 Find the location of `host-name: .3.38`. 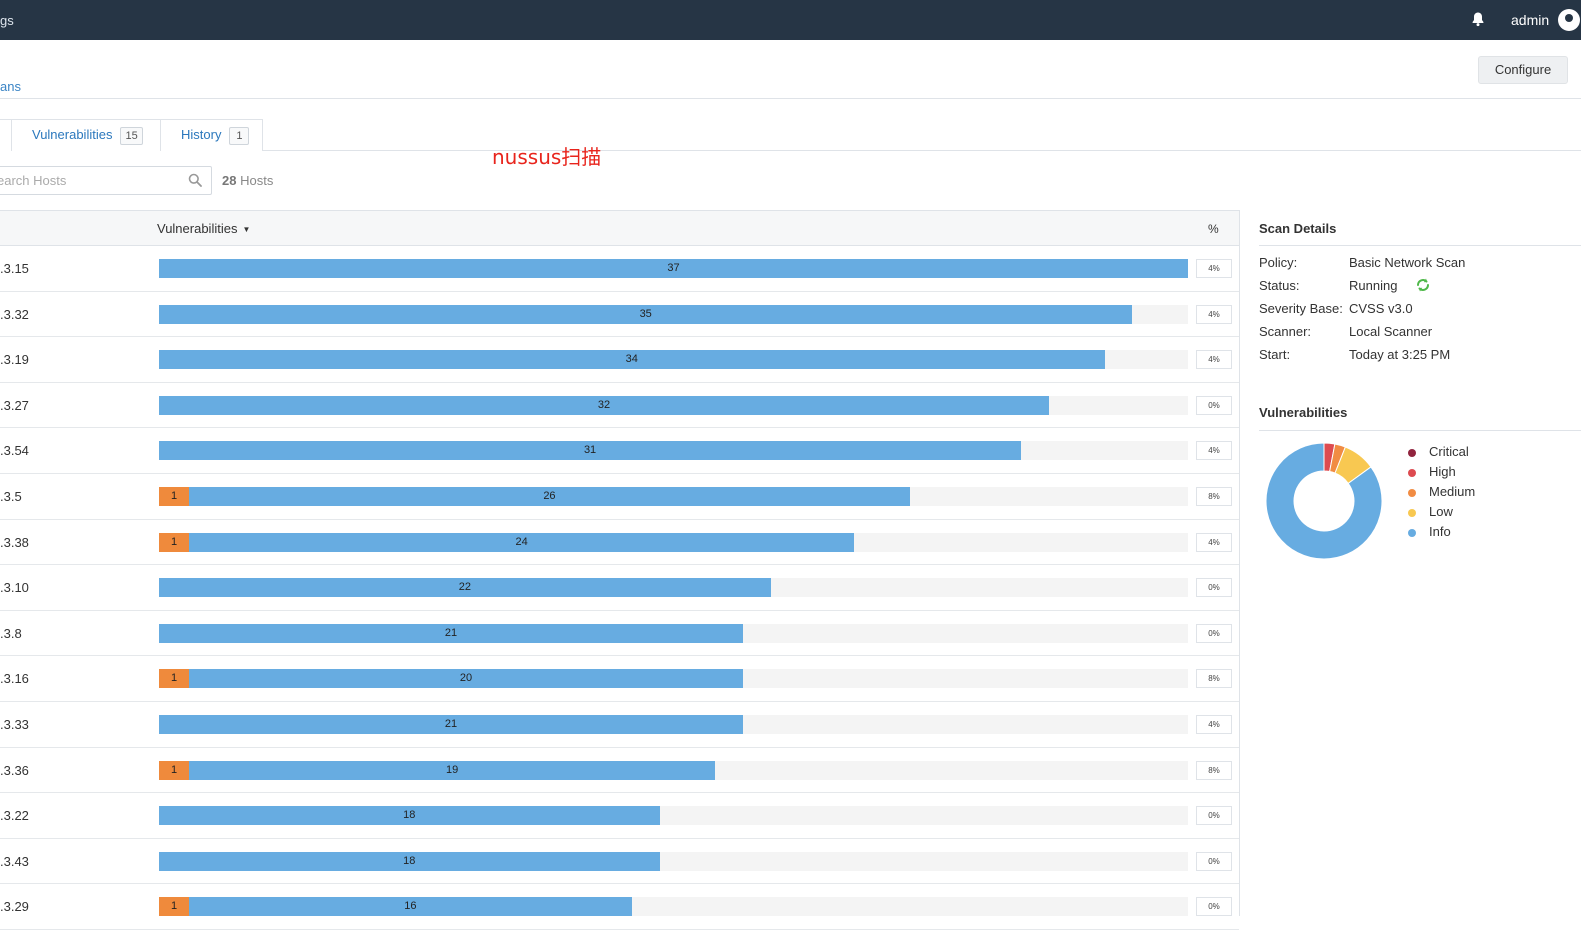

host-name: .3.38 is located at coordinates (14, 542).